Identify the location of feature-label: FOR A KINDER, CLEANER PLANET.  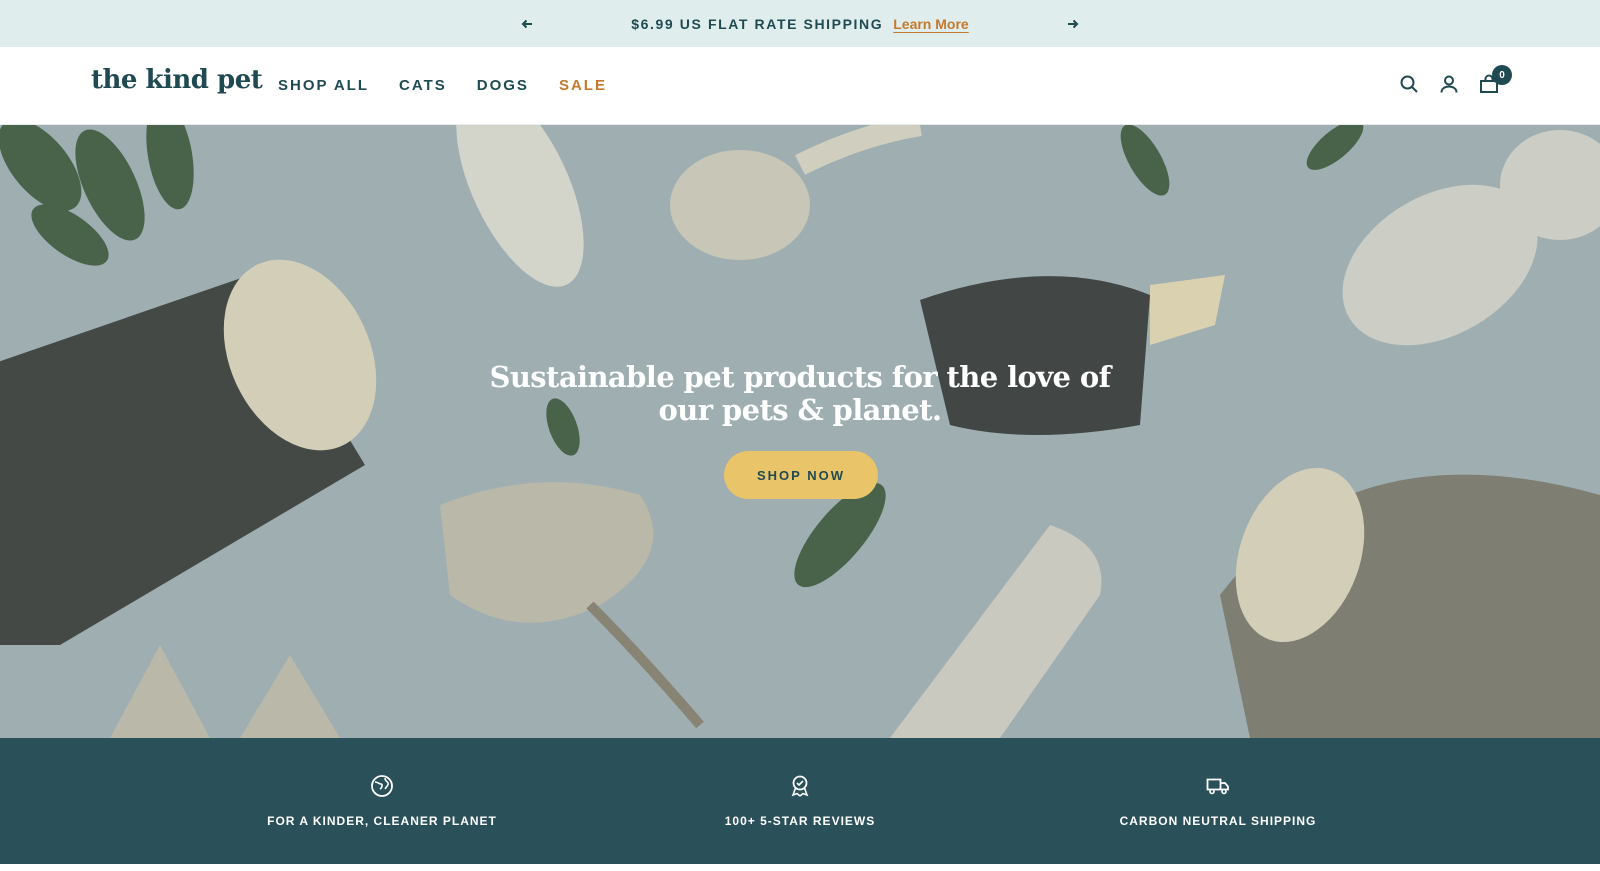
(382, 821).